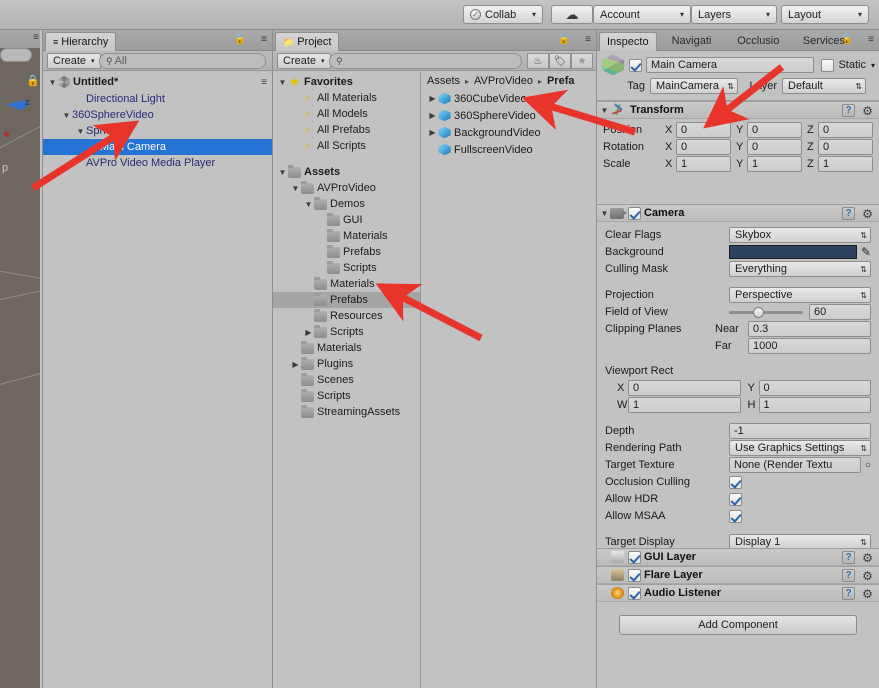  I want to click on layout-button: Layout ▾, so click(825, 14).